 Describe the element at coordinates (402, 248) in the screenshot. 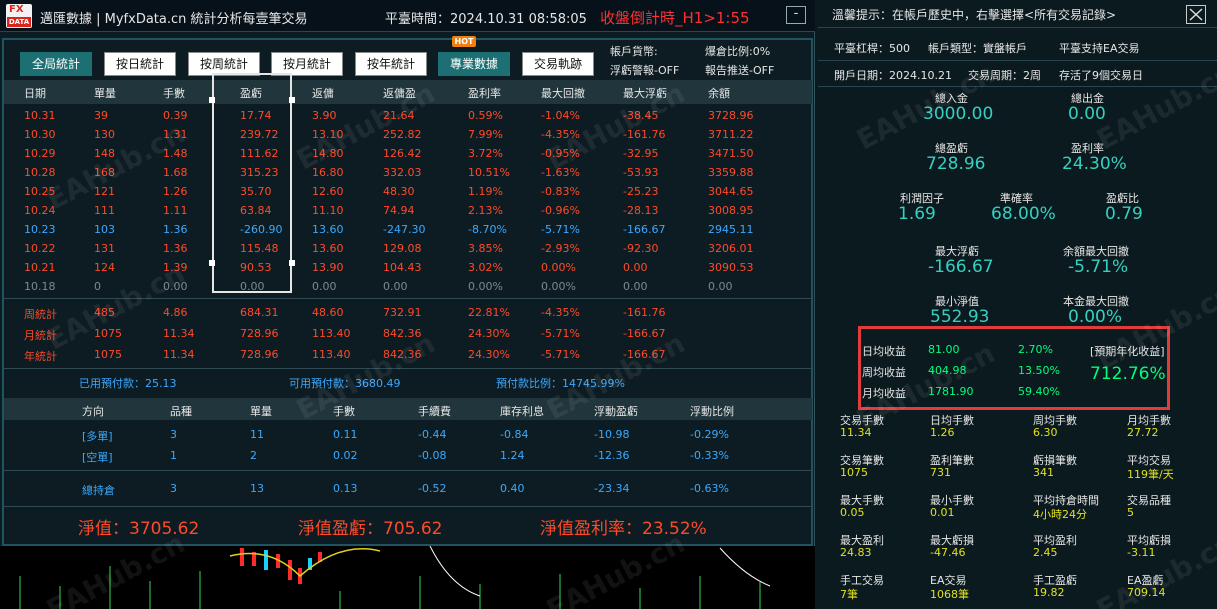

I see `table-cell: 129.08` at that location.